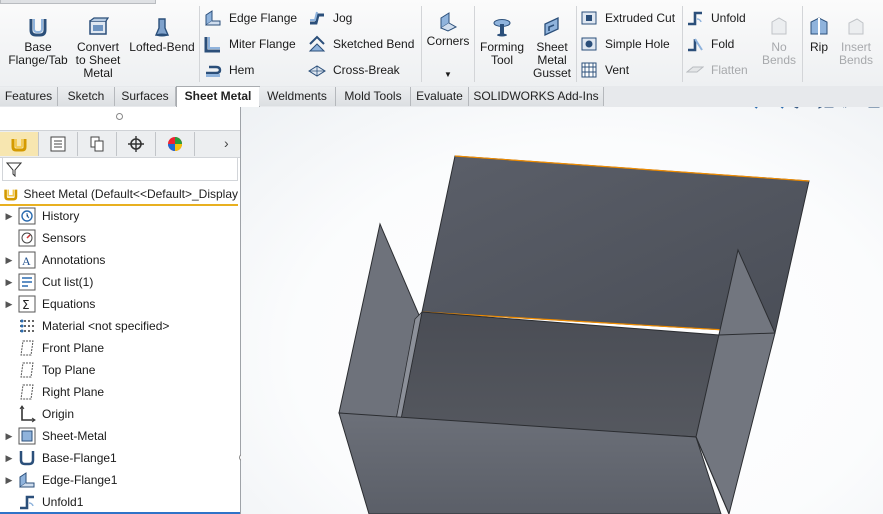  Describe the element at coordinates (710, 44) in the screenshot. I see `fold-button: Fold` at that location.